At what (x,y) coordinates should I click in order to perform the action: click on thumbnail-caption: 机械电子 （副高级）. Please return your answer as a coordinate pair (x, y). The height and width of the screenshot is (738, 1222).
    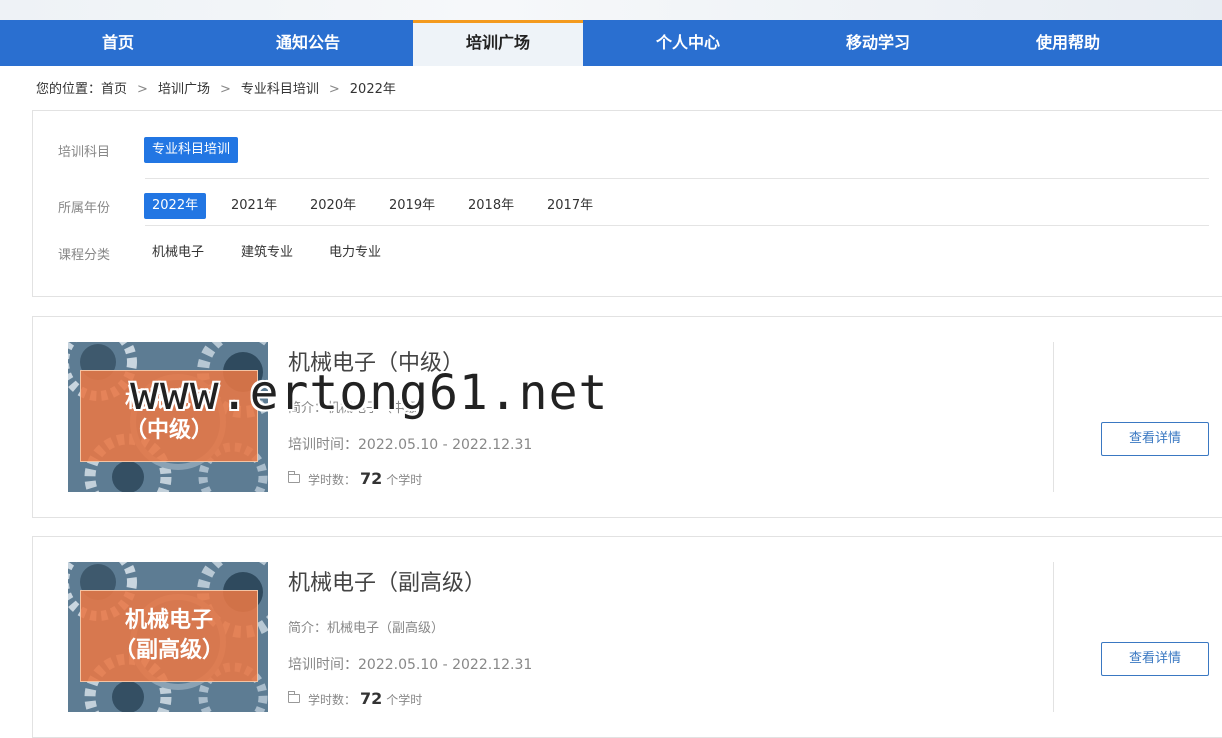
    Looking at the image, I should click on (169, 628).